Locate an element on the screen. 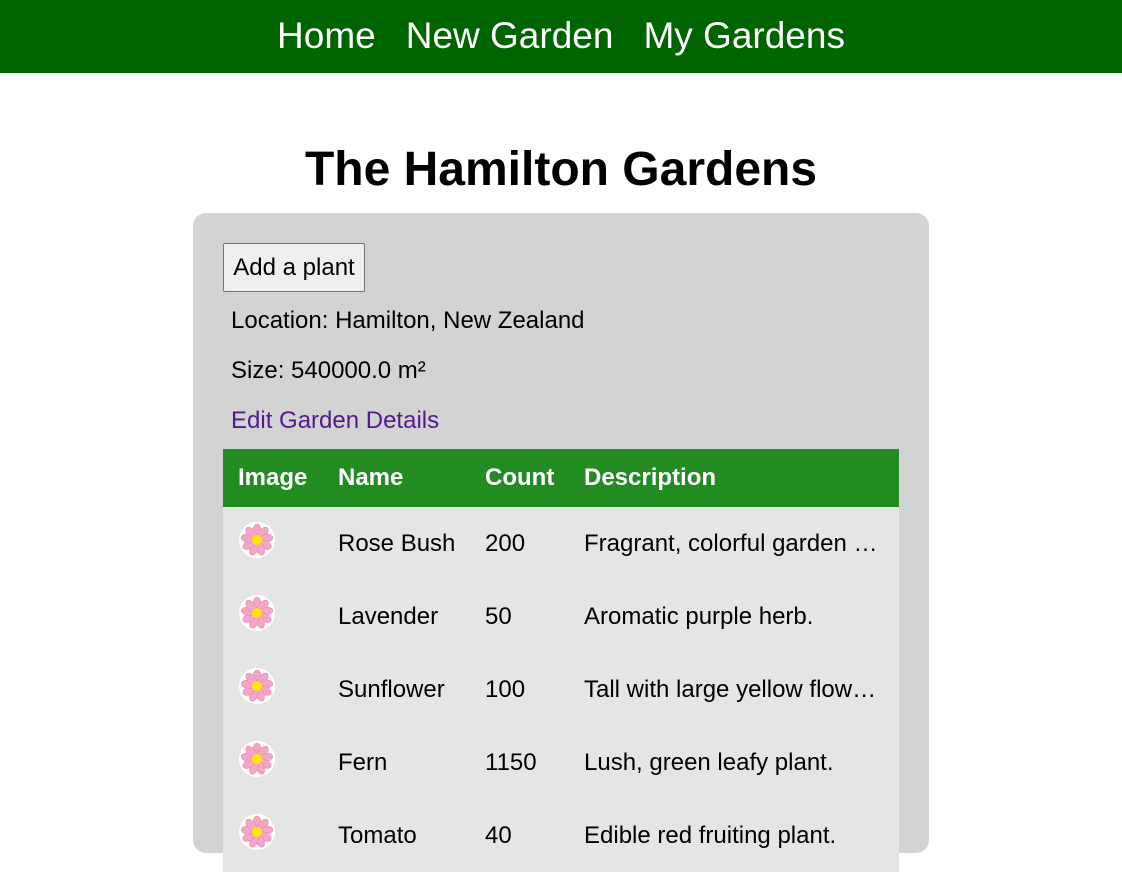  edit-garden-details-link: Edit Garden Details is located at coordinates (335, 421).